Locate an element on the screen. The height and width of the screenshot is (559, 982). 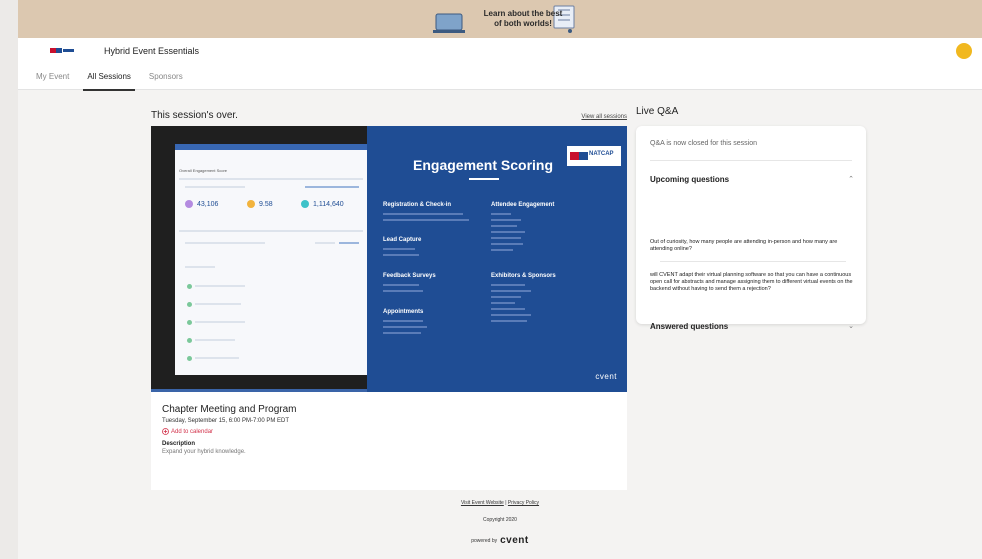
add-to-calendar-label: Add to calendar is located at coordinates (192, 431).